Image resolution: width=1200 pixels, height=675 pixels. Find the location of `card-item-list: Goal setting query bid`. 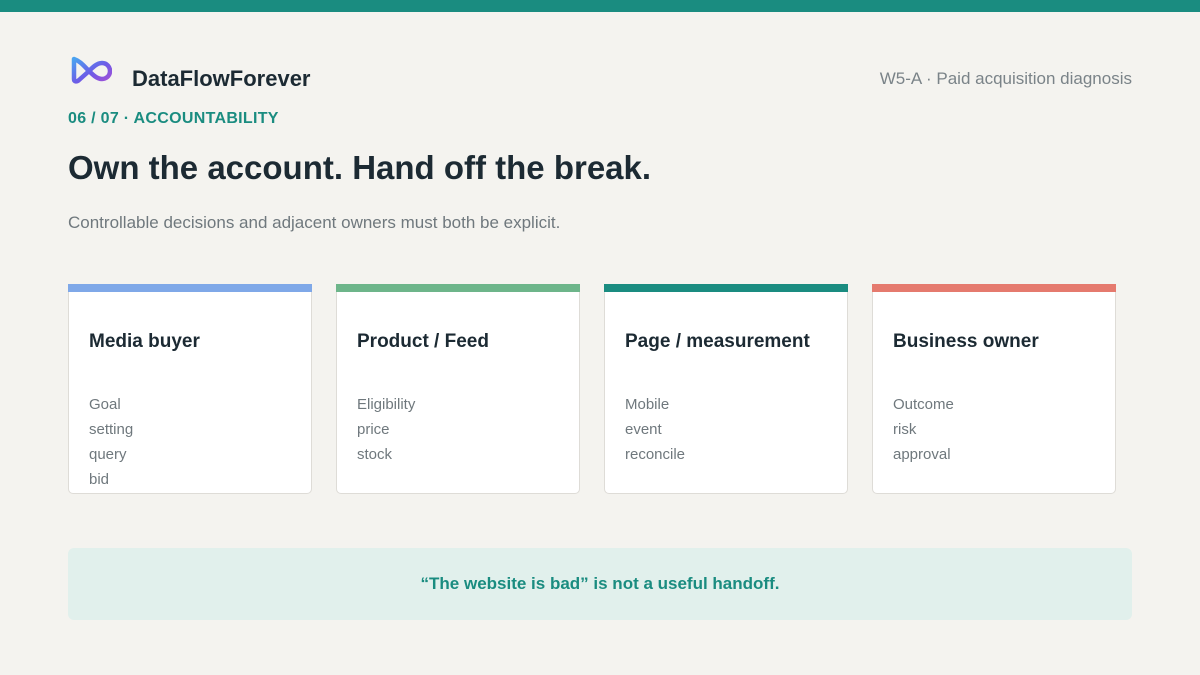

card-item-list: Goal setting query bid is located at coordinates (111, 442).